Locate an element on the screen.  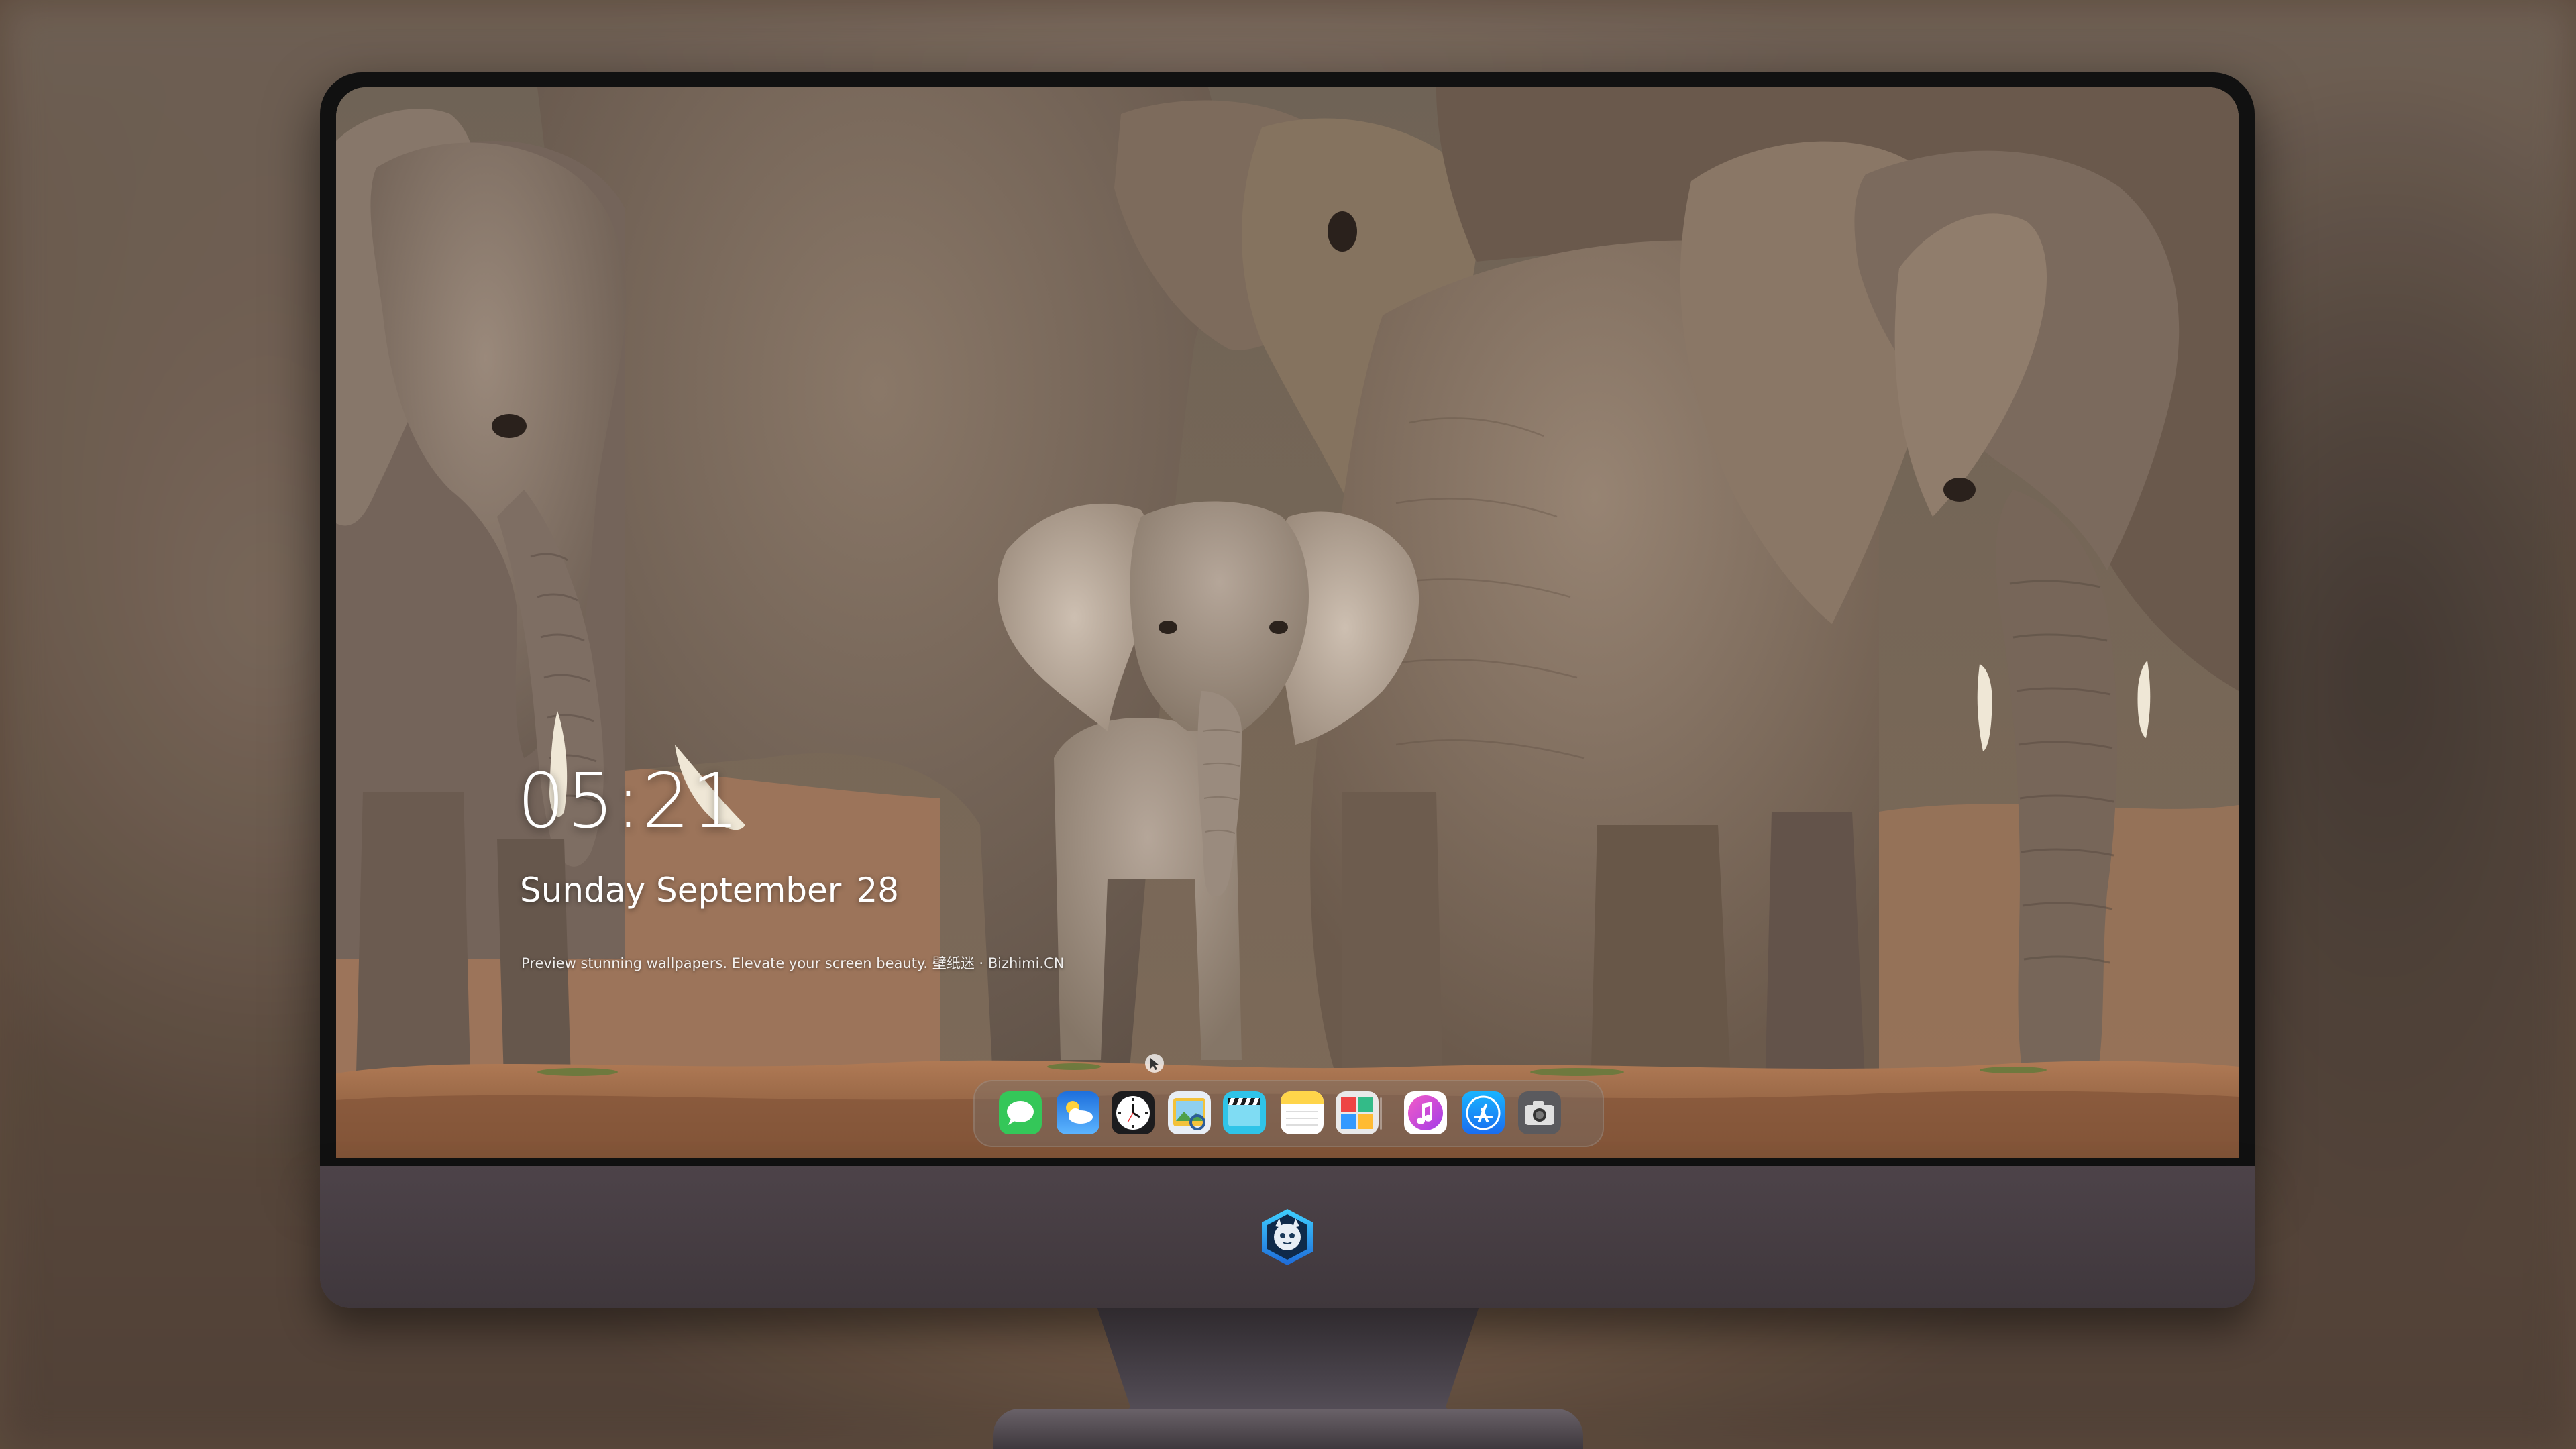
monitor-chin is located at coordinates (1287, 1237).